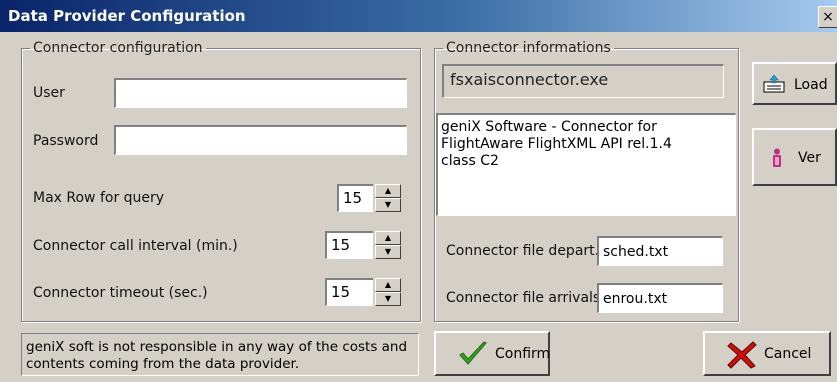 This screenshot has height=382, width=837. I want to click on file-depart-label: Connector file depart., so click(523, 251).